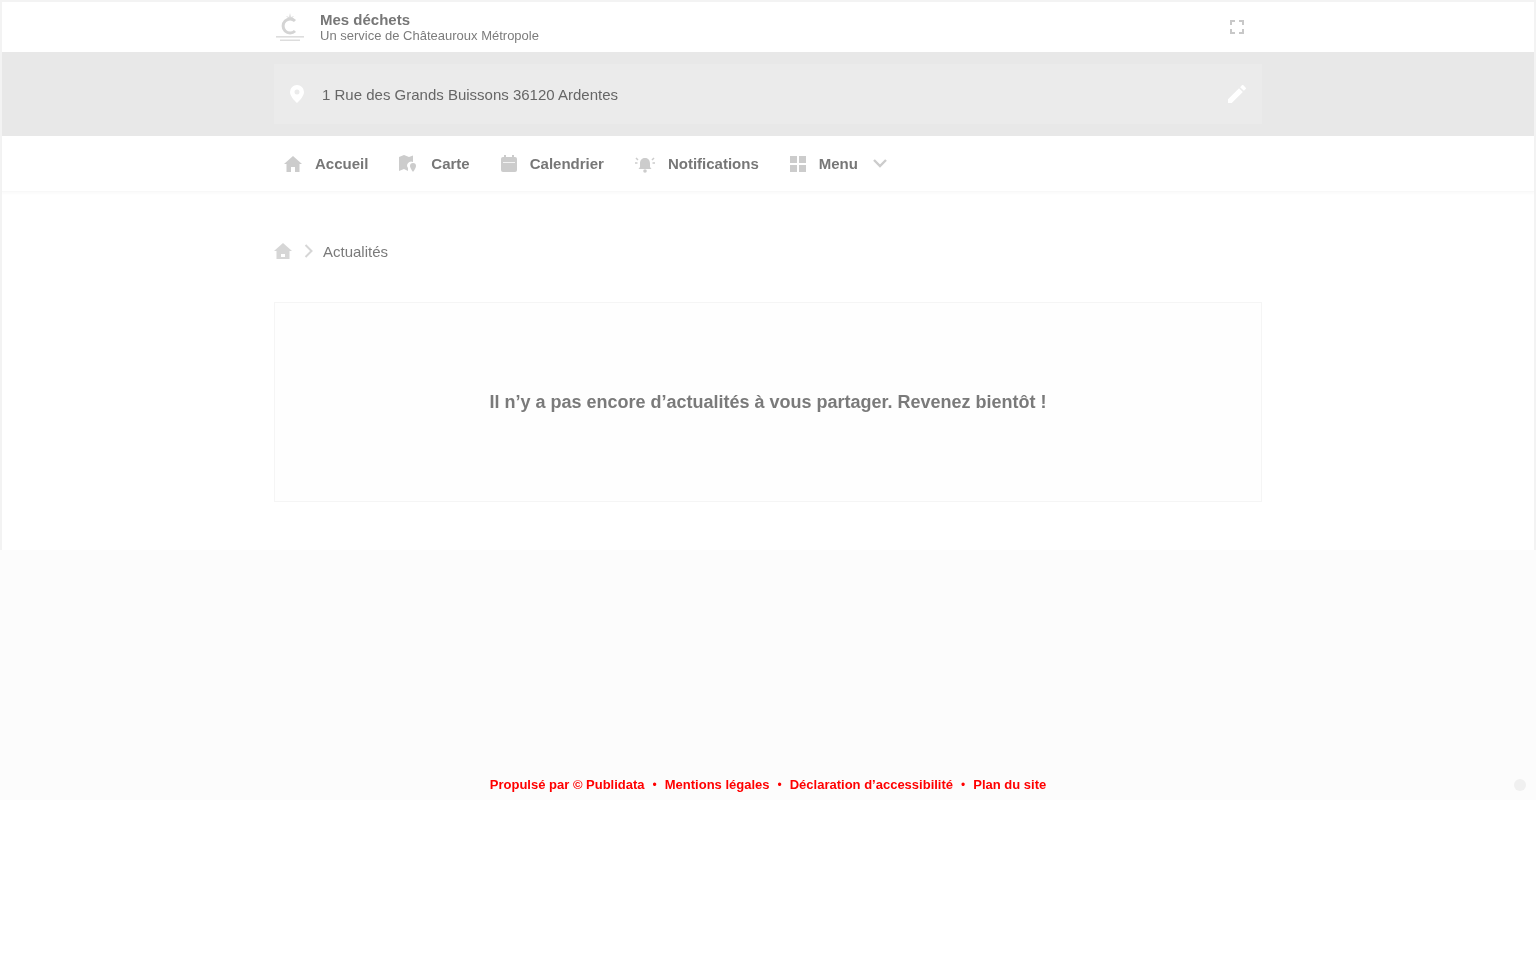 Image resolution: width=1536 pixels, height=960 pixels. I want to click on map-pin-icon, so click(409, 163).